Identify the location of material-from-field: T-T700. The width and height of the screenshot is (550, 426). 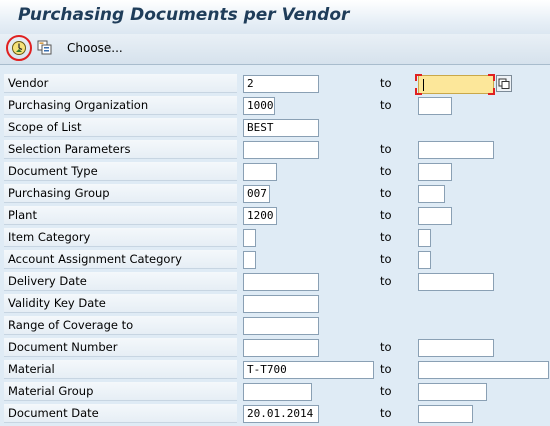
(308, 370).